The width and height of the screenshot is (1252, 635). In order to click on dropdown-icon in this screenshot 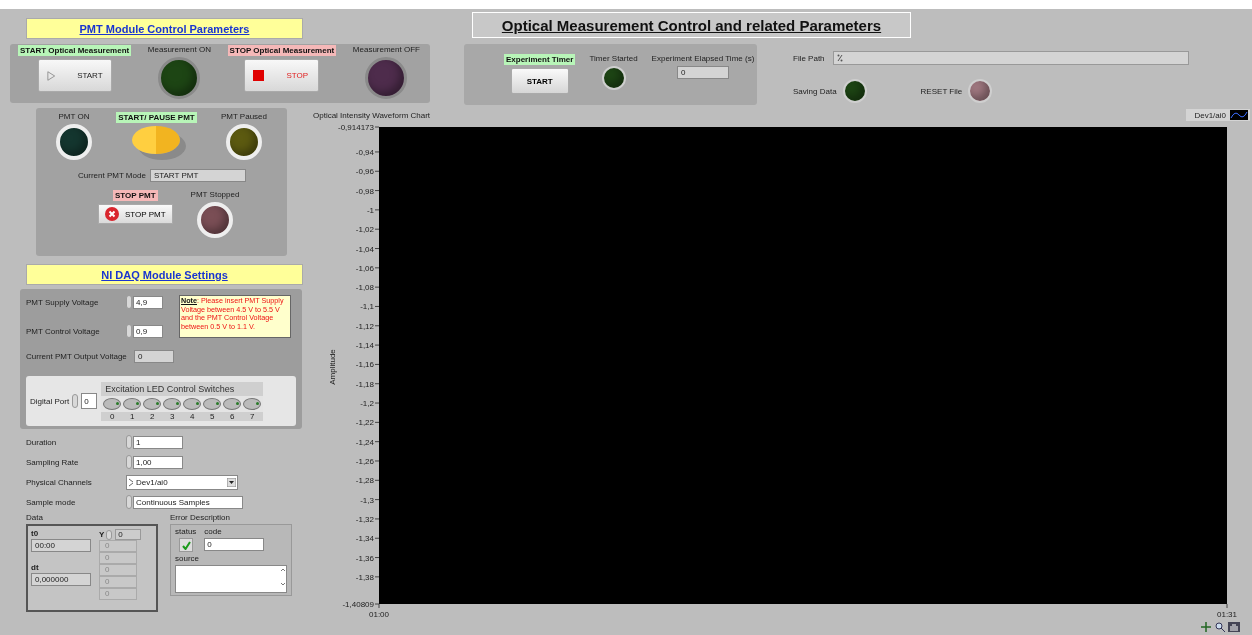, I will do `click(231, 482)`.